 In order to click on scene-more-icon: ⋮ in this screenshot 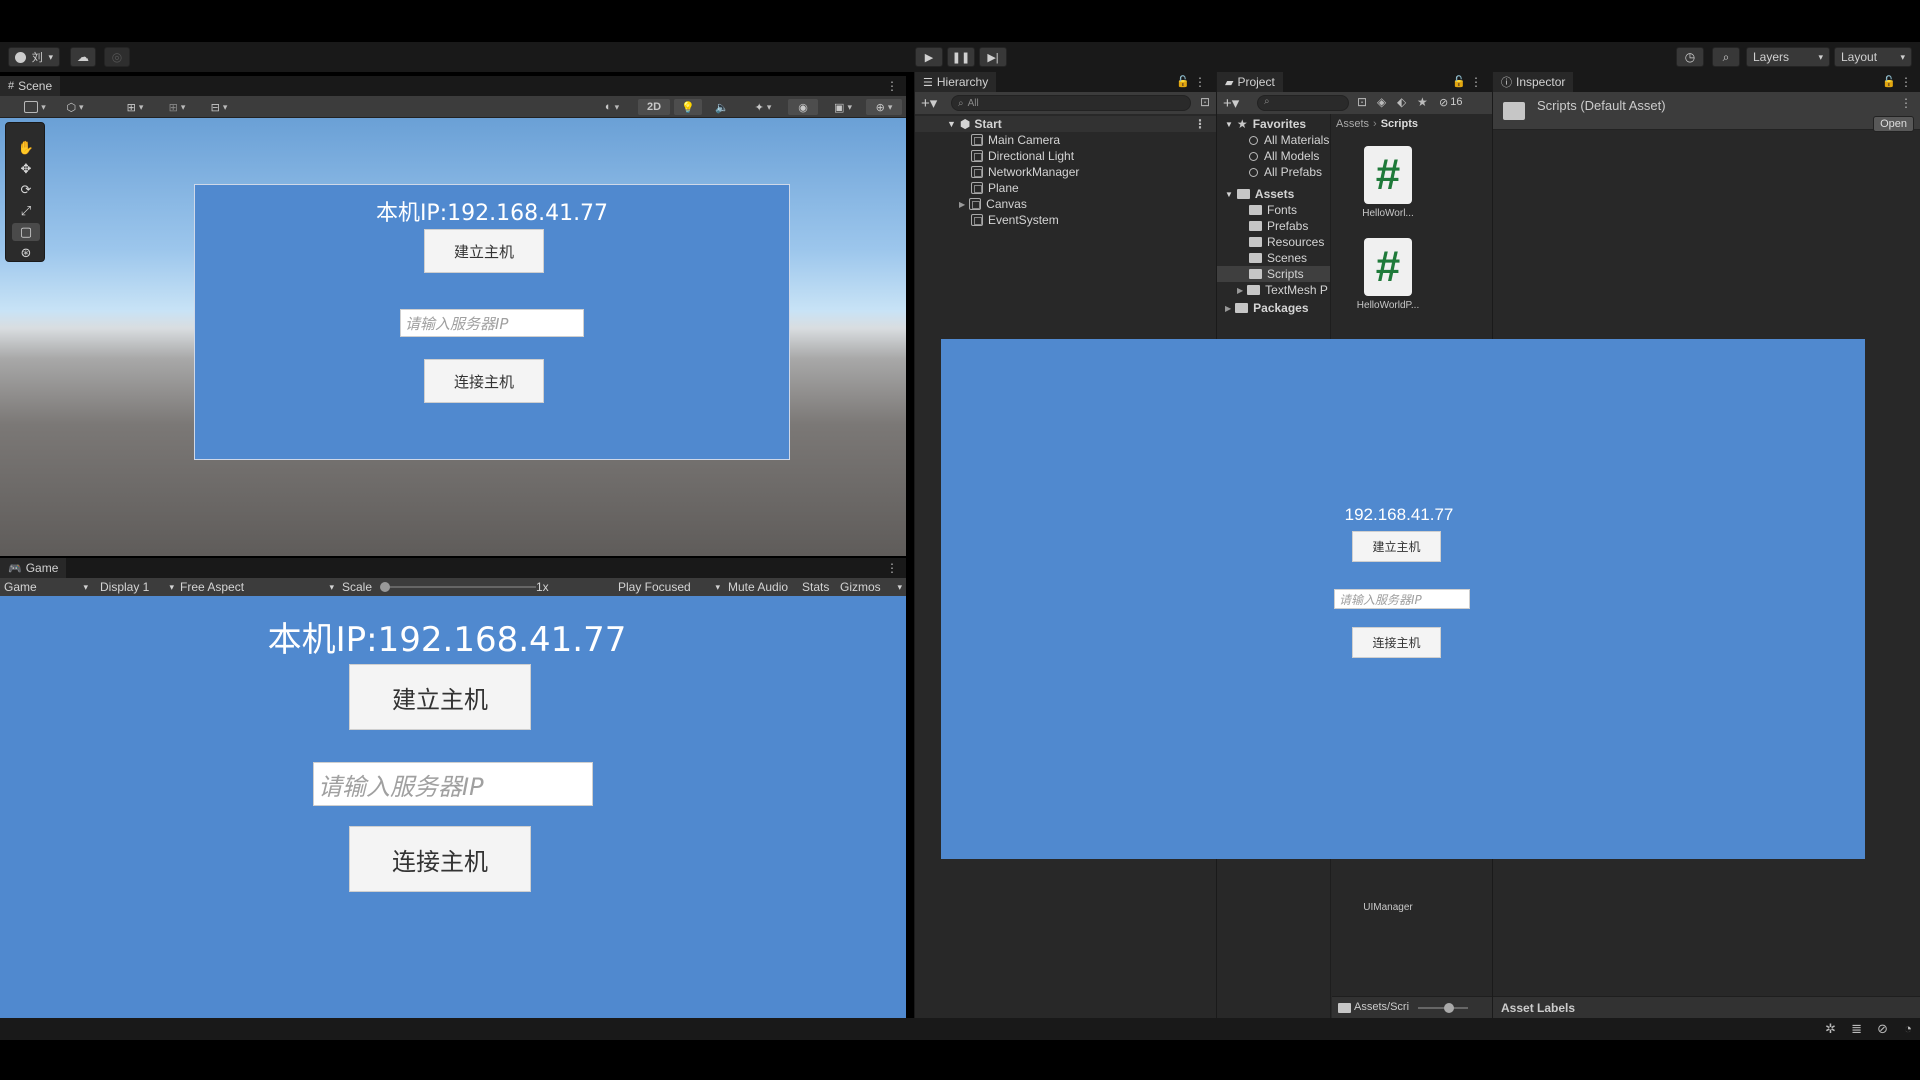, I will do `click(1200, 124)`.